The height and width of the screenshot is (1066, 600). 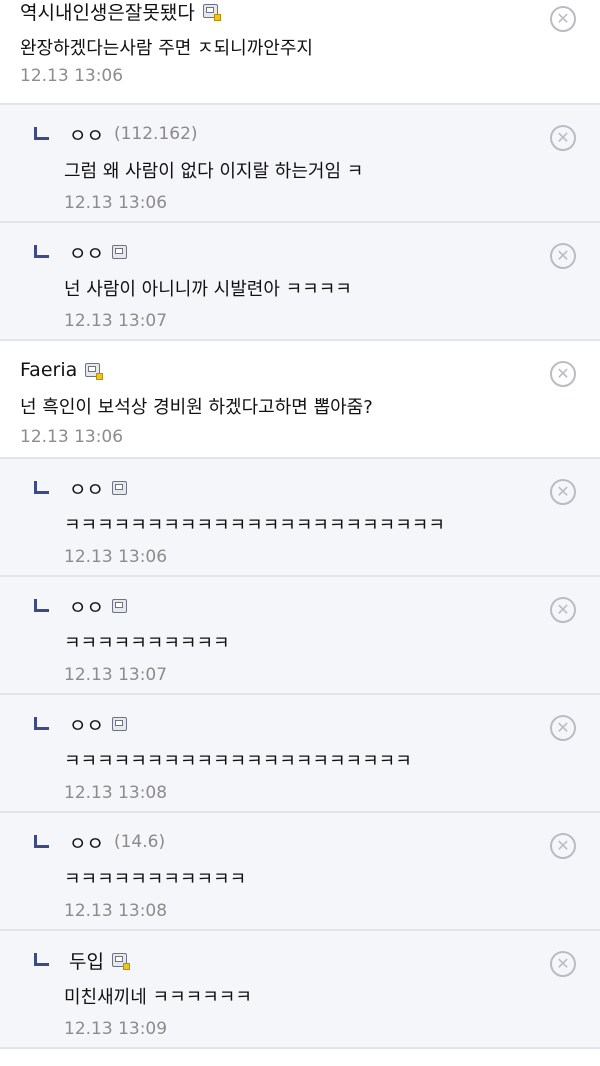 I want to click on reply-text: ㅋㅋㅋㅋㅋㅋㅋㅋㅋㅋㅋ, so click(x=155, y=879).